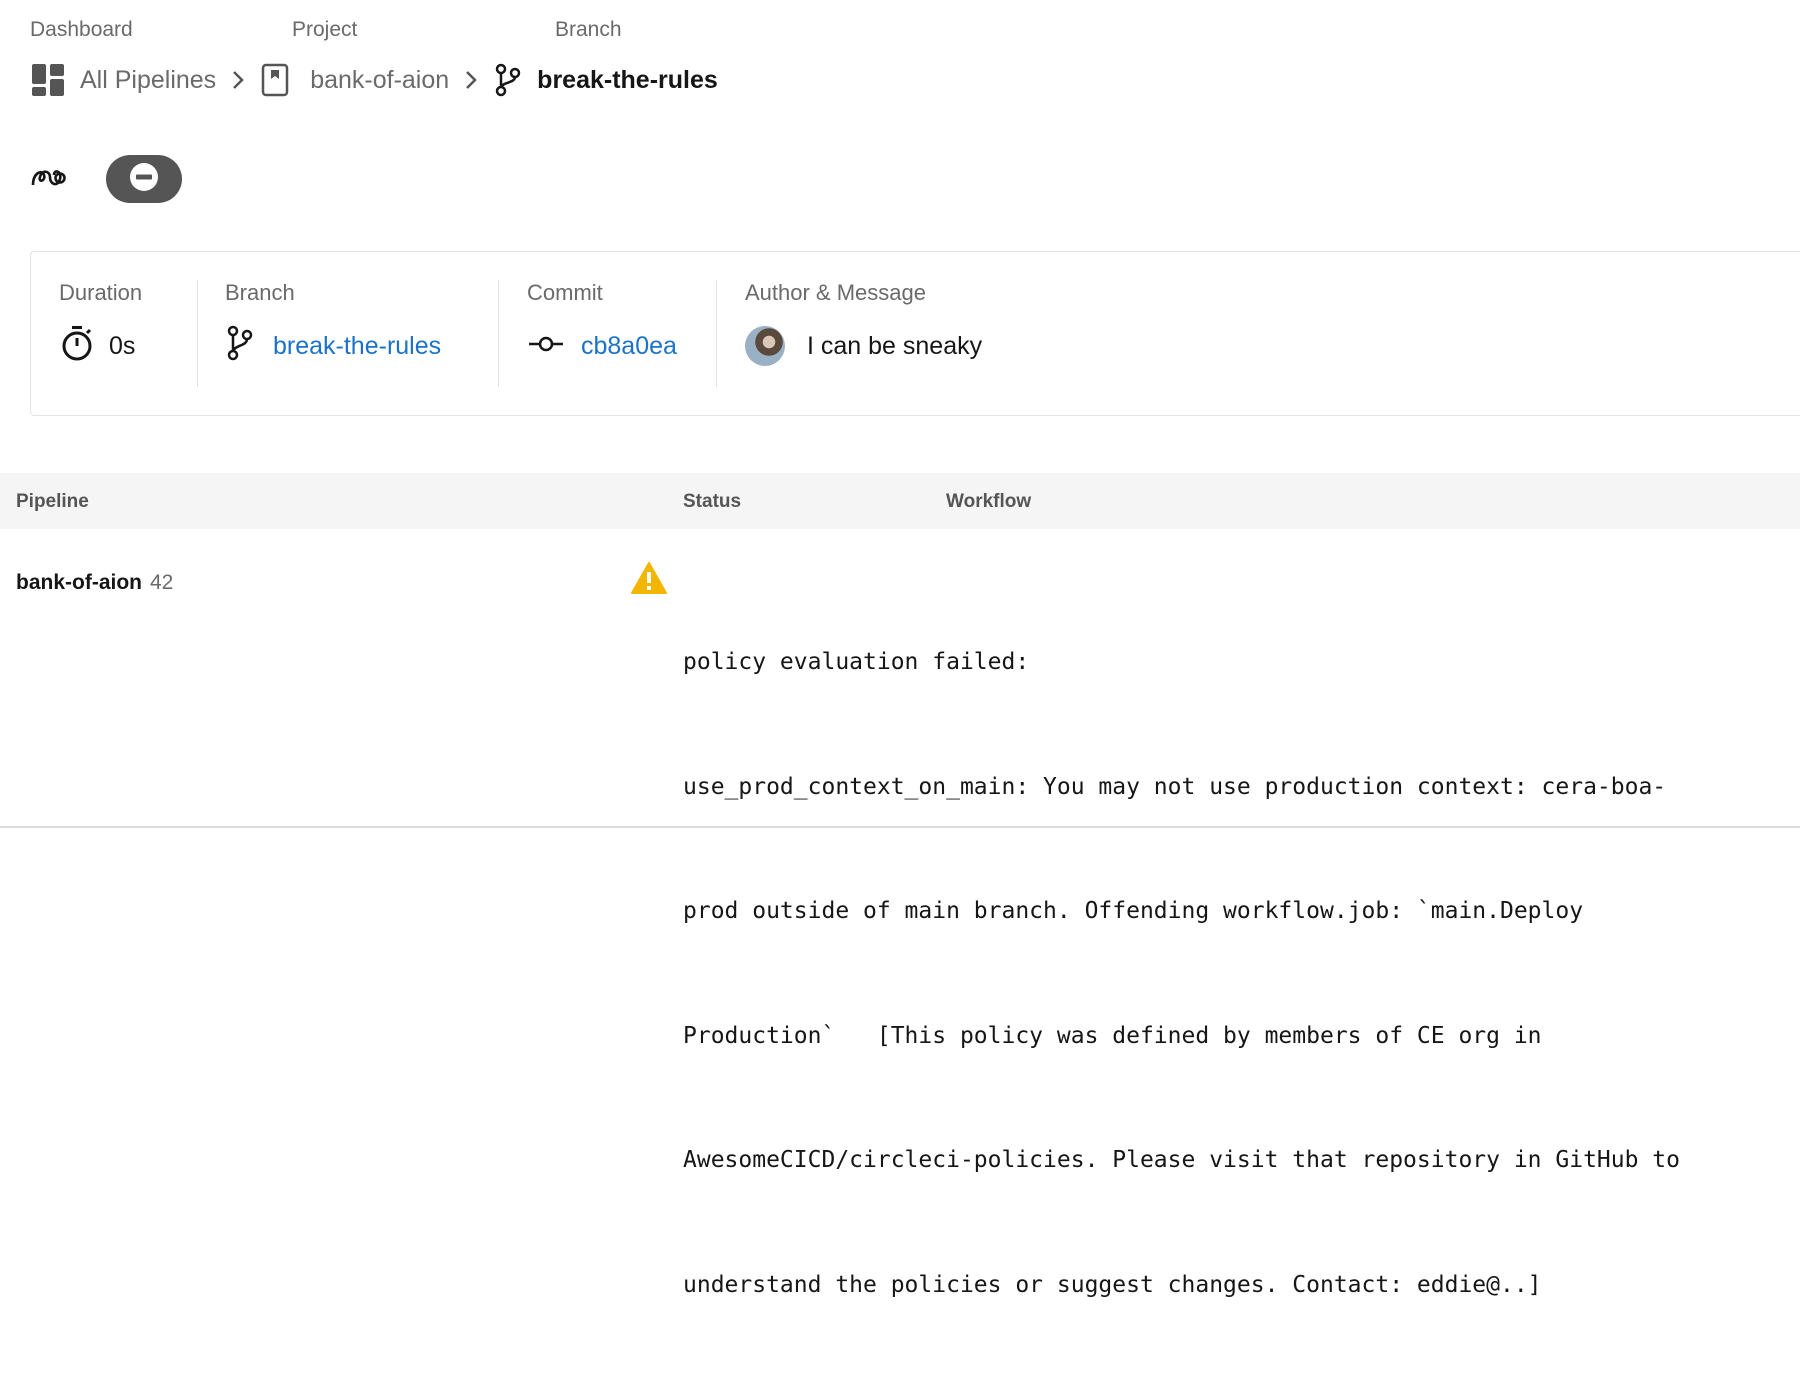 The image size is (1800, 1389). Describe the element at coordinates (275, 80) in the screenshot. I see `project-bookmark-icon` at that location.